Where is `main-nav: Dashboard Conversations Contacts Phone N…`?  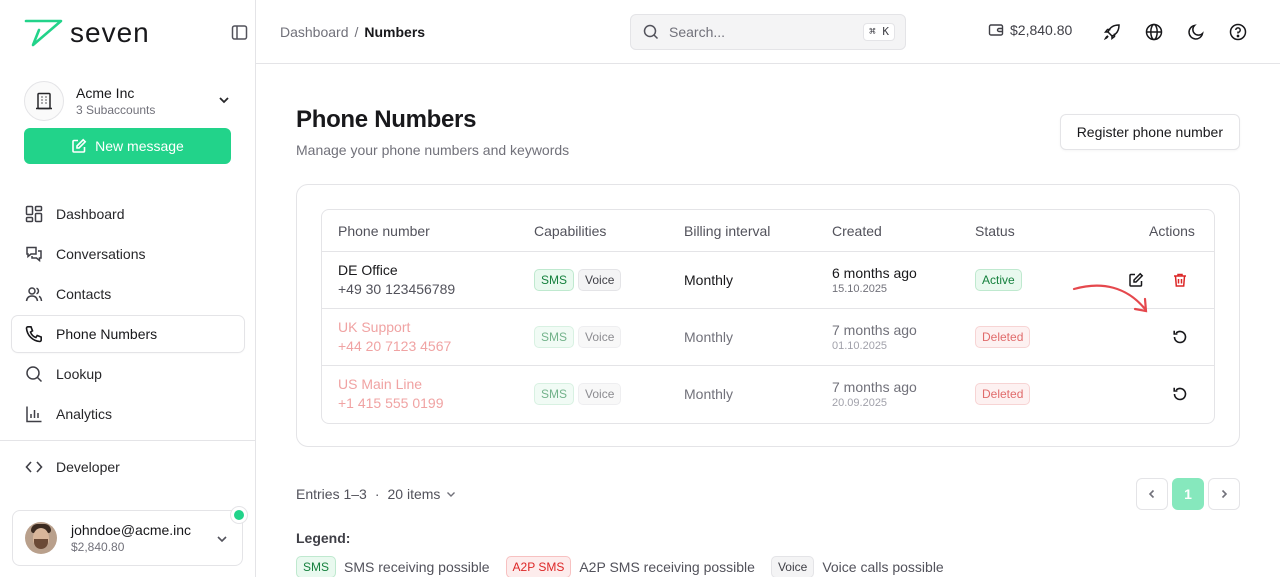 main-nav: Dashboard Conversations Contacts Phone N… is located at coordinates (128, 316).